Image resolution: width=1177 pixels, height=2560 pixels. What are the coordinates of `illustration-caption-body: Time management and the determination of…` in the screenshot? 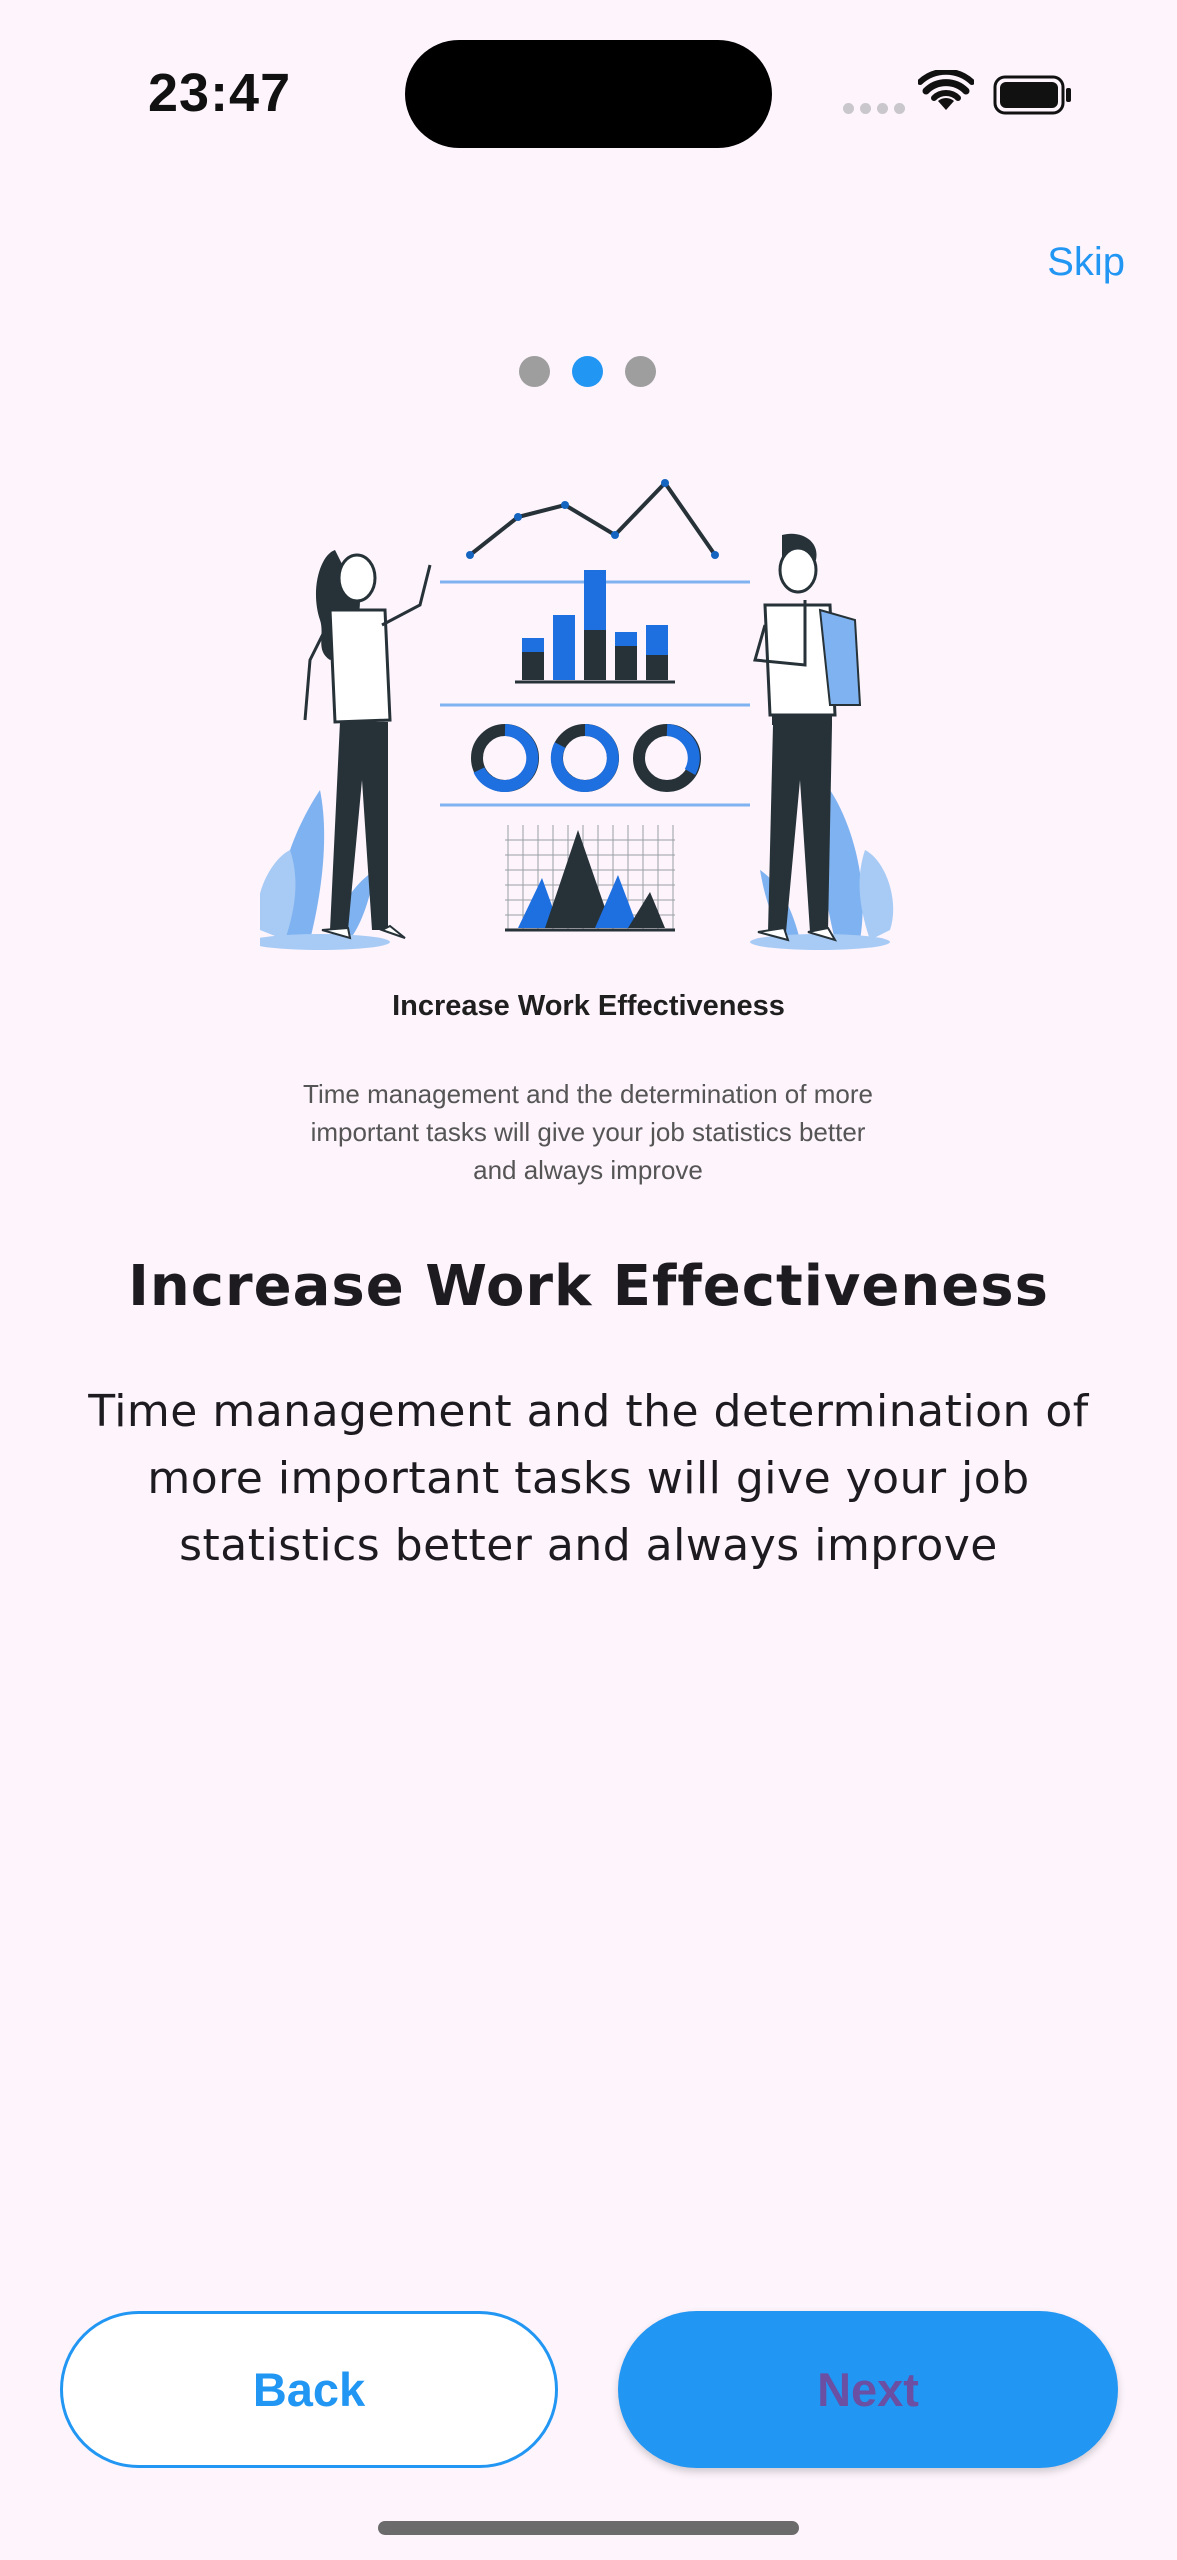 It's located at (588, 1132).